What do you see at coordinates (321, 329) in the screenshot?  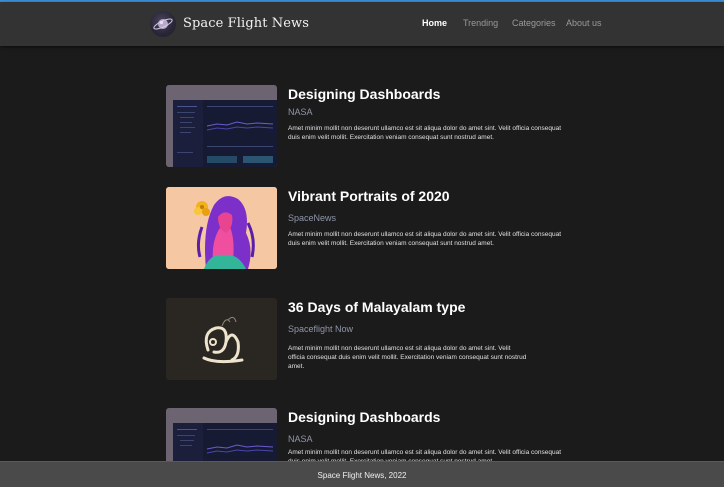 I see `article-source: Spaceflight Now` at bounding box center [321, 329].